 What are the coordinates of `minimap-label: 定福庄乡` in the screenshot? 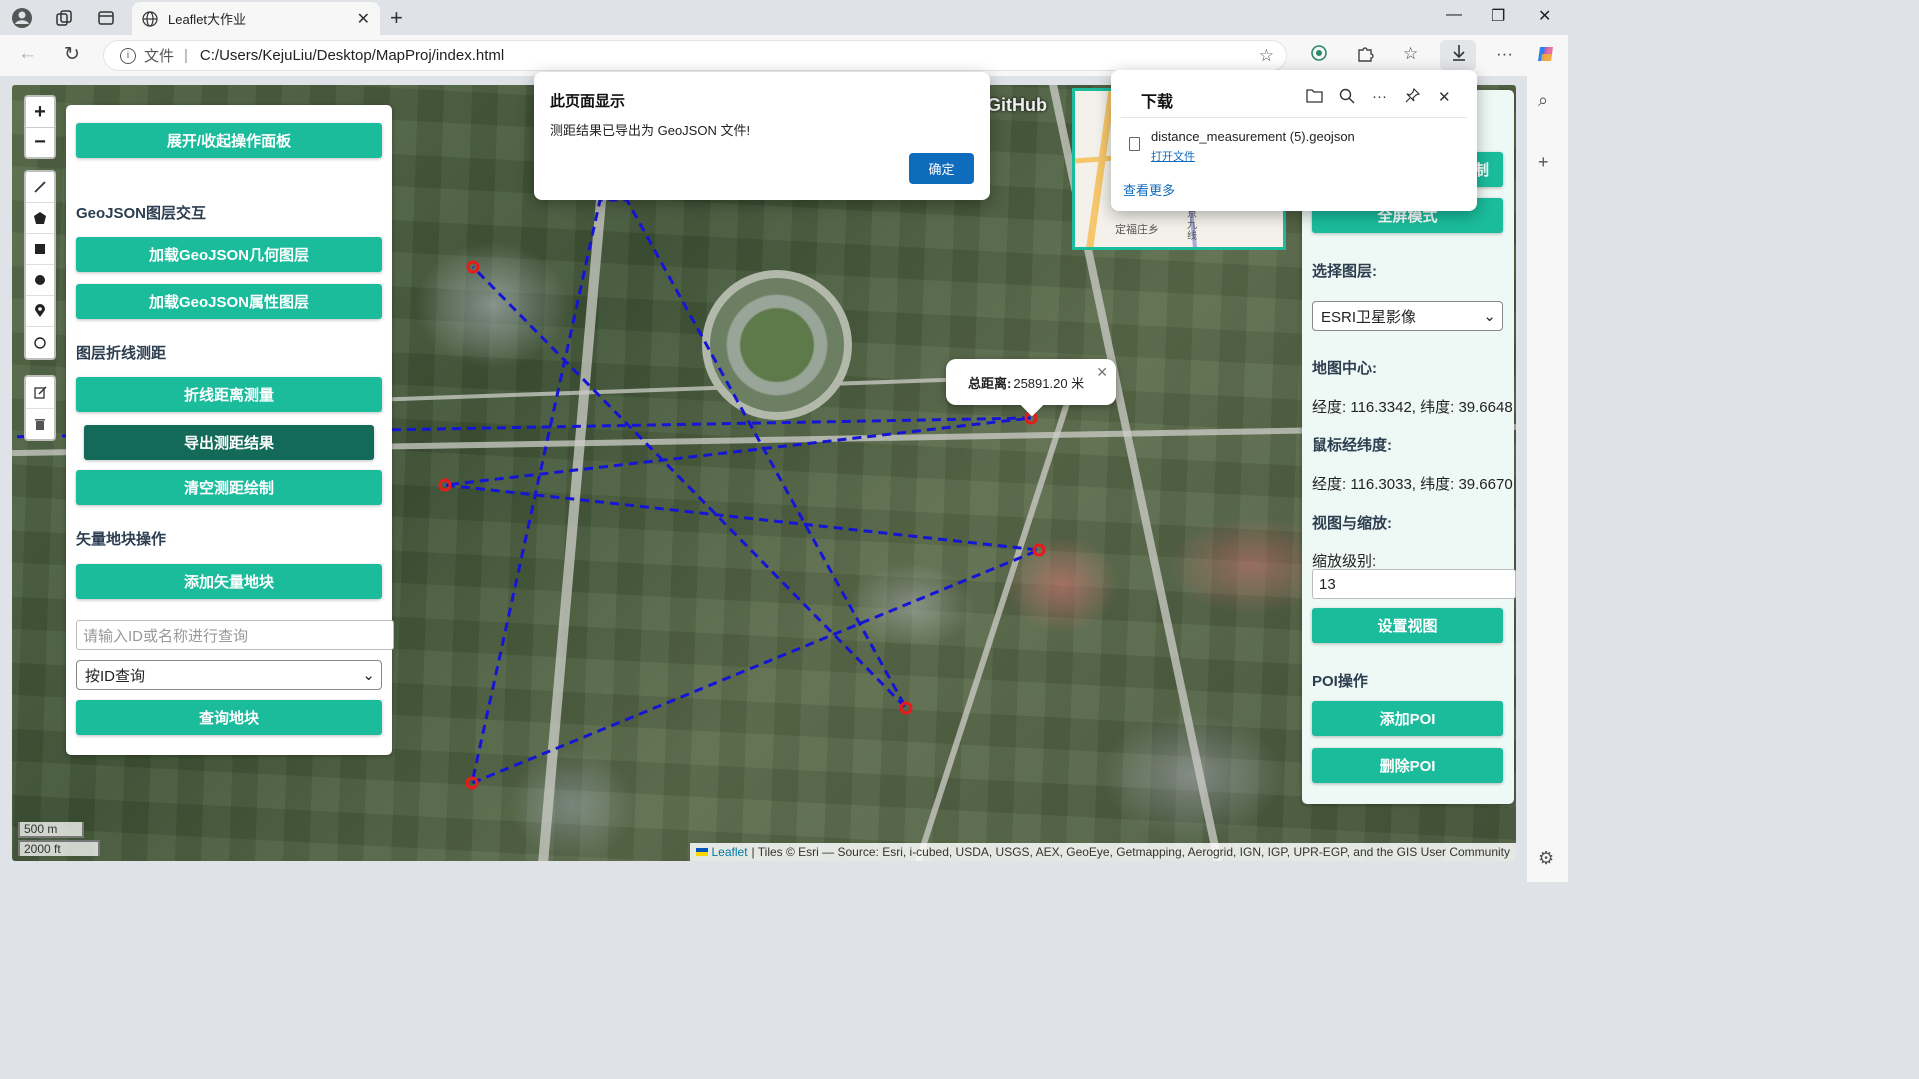 It's located at (1137, 230).